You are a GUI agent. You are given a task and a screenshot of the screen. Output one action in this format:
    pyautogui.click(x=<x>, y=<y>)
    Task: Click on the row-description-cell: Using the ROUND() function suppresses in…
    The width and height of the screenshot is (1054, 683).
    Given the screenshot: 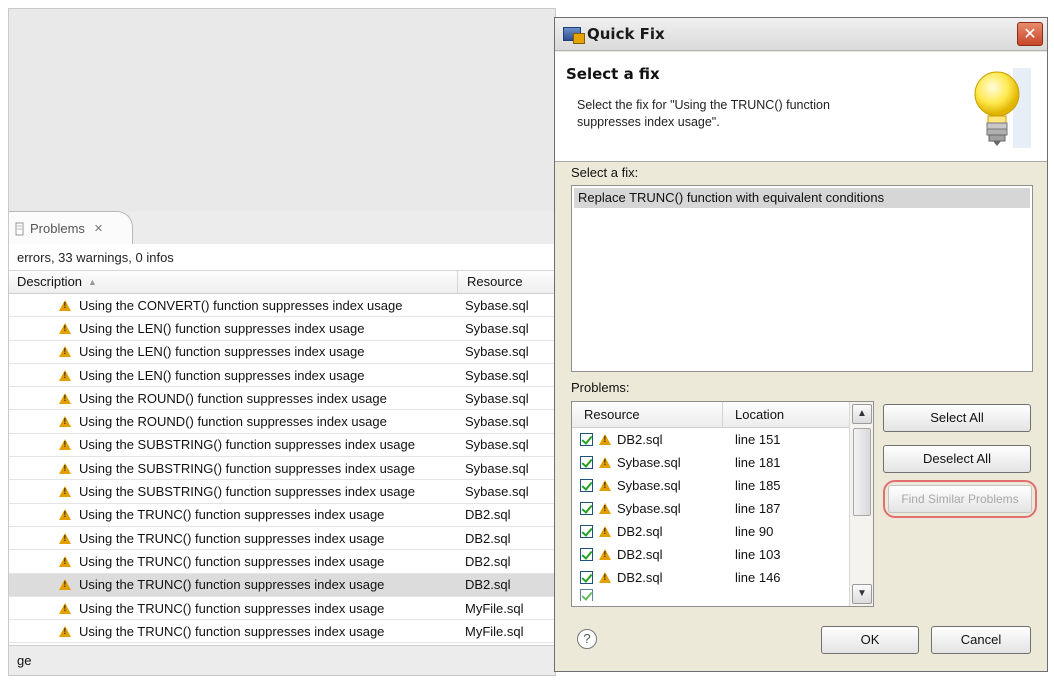 What is the action you would take?
    pyautogui.click(x=233, y=398)
    